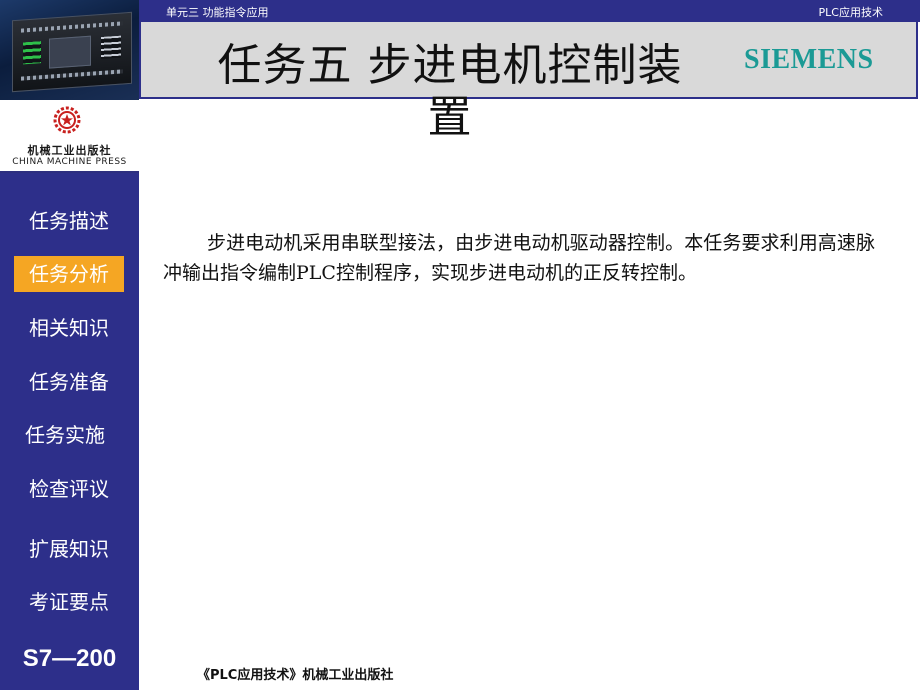 The image size is (920, 690). What do you see at coordinates (69, 658) in the screenshot?
I see `series-label: S7—200` at bounding box center [69, 658].